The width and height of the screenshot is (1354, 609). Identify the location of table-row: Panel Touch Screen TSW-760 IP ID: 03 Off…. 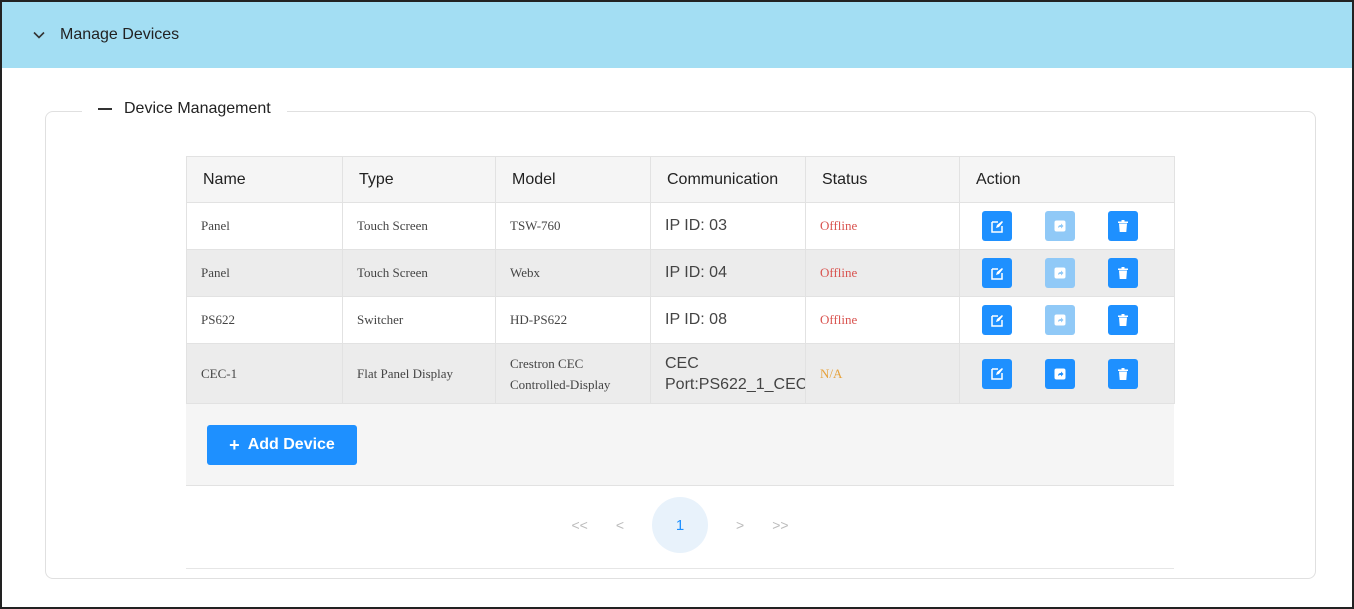
(680, 226).